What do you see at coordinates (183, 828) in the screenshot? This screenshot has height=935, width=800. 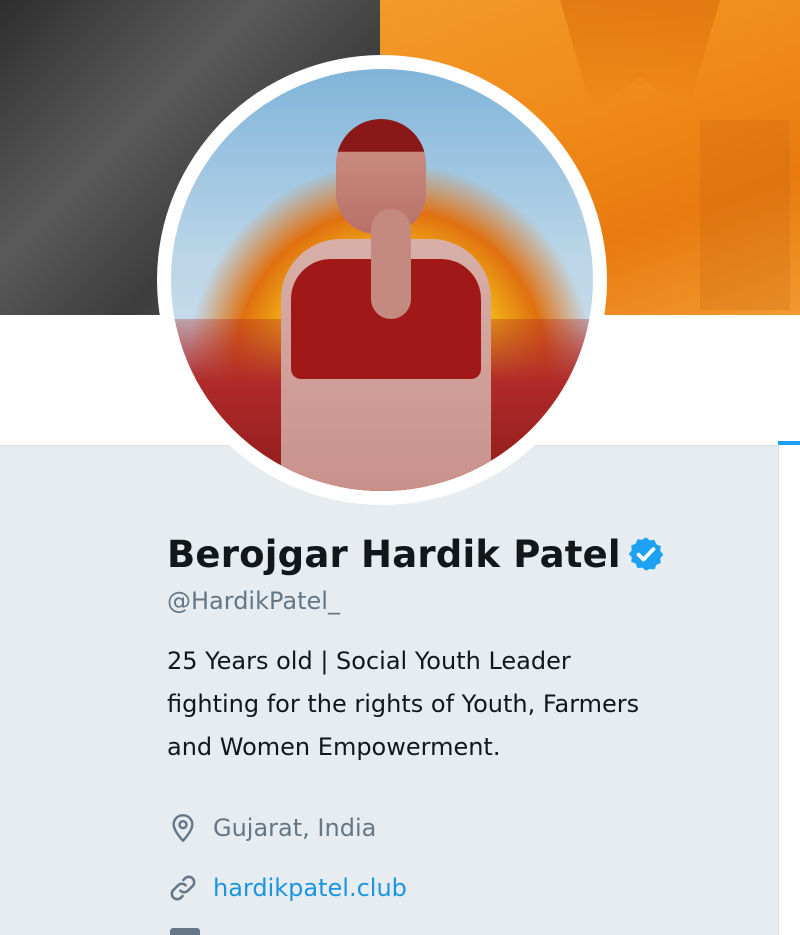 I see `location-pin-icon` at bounding box center [183, 828].